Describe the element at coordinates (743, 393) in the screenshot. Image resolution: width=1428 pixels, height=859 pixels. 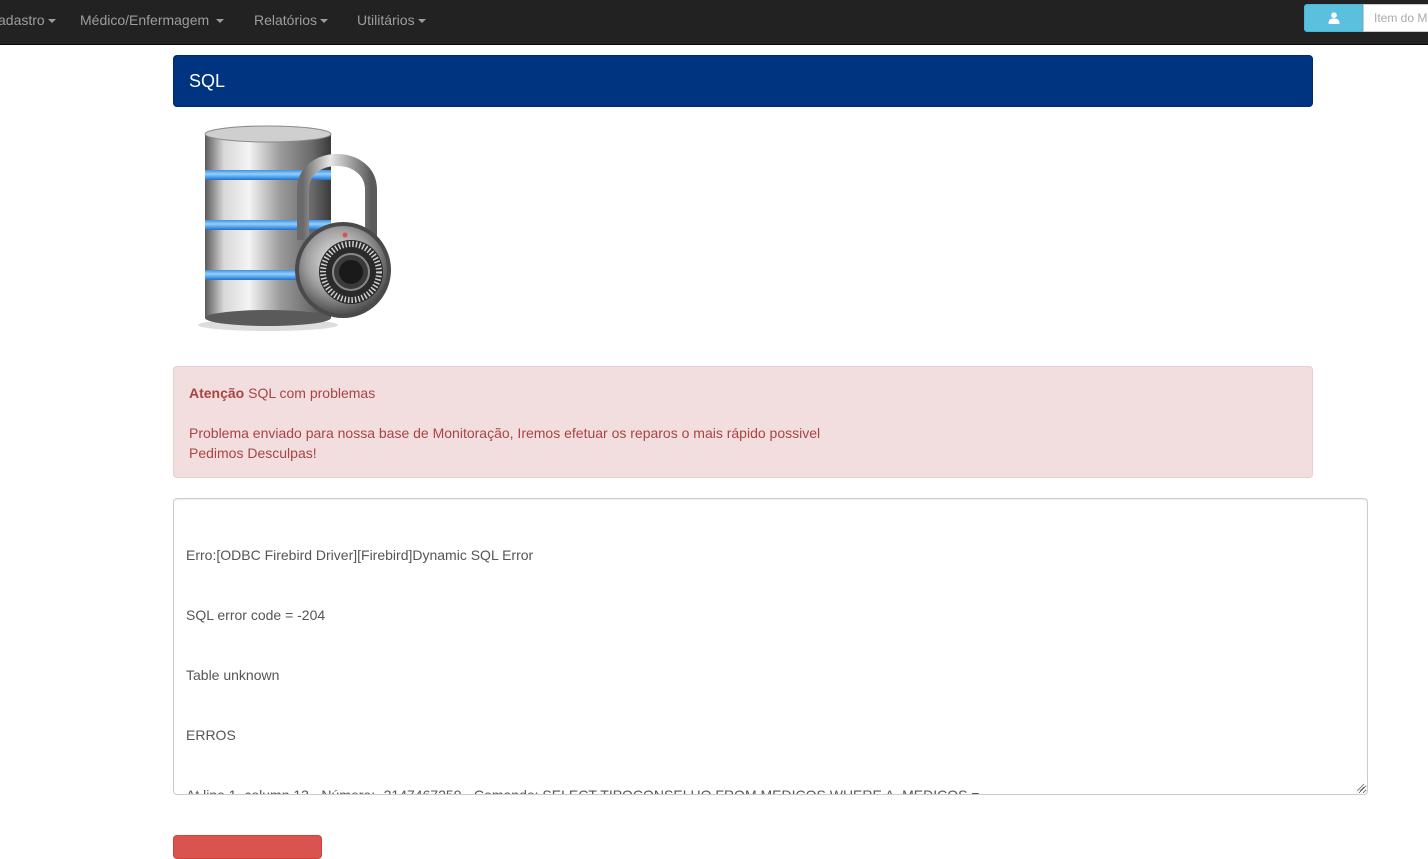
I see `alert-headline: Atenção SQL com problemas` at that location.